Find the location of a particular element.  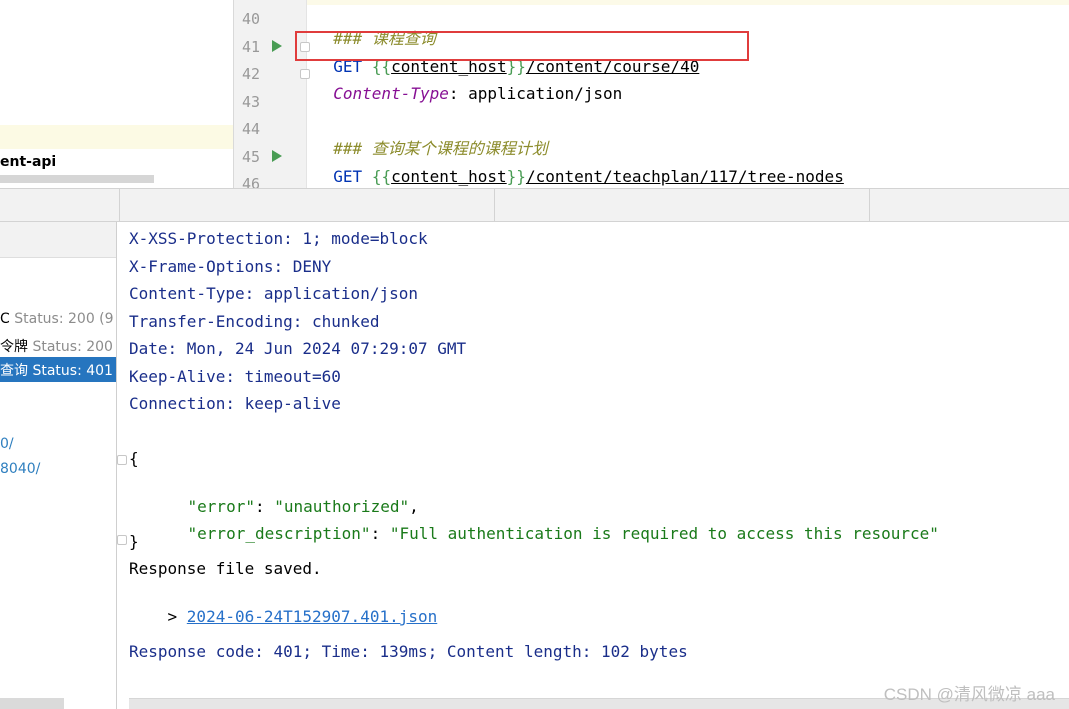

tree-selected-row is located at coordinates (116, 137).